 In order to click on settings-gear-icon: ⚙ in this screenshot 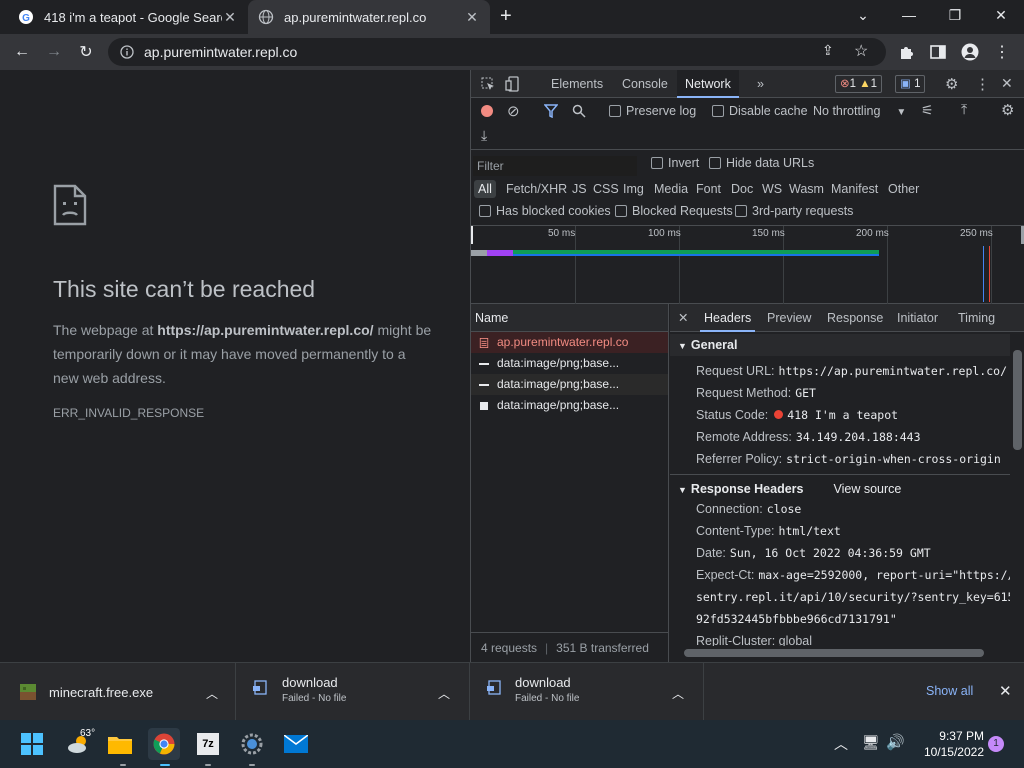, I will do `click(951, 84)`.